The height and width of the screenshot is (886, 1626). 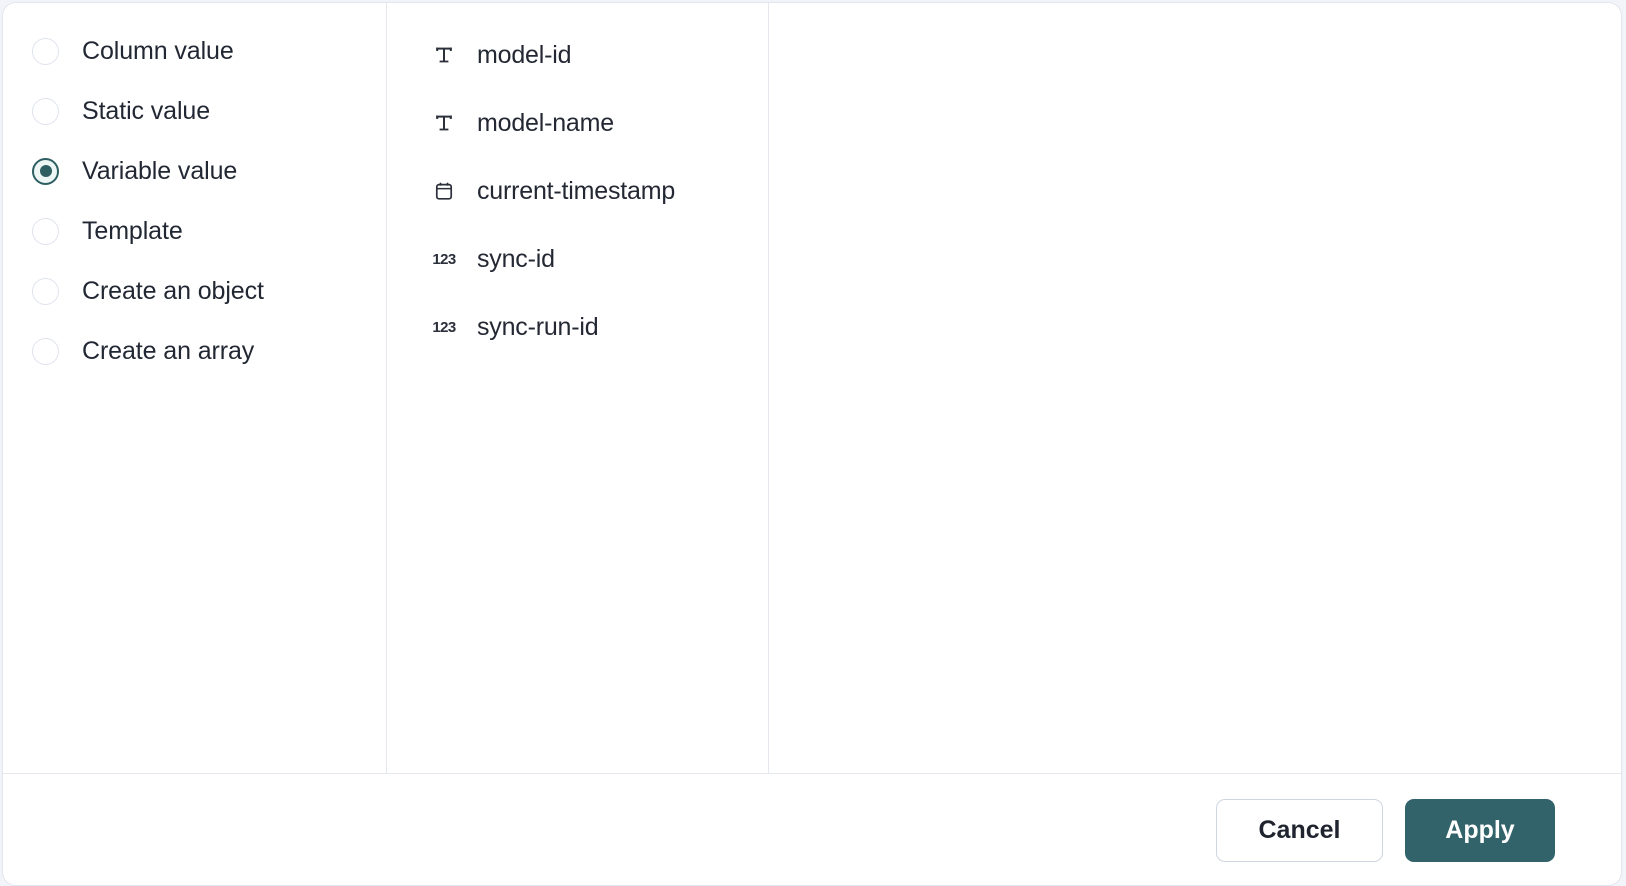 I want to click on source-option-label: Variable value, so click(x=160, y=170).